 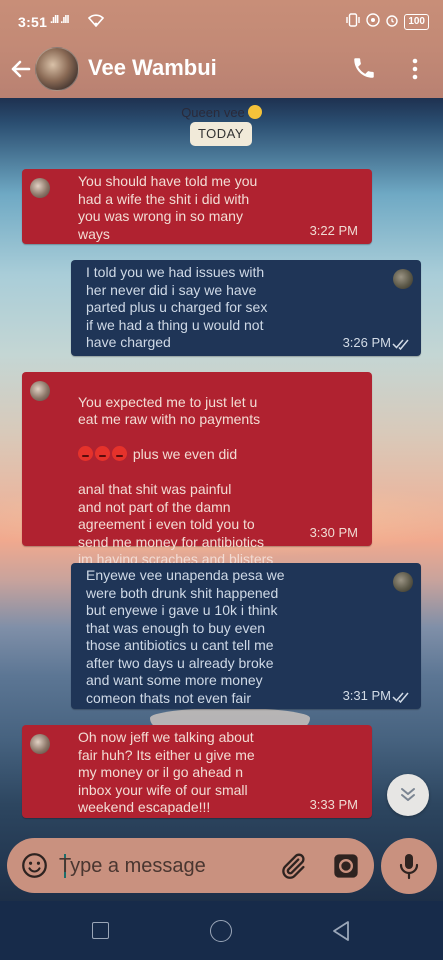 I want to click on more-vert-icon, so click(x=415, y=69).